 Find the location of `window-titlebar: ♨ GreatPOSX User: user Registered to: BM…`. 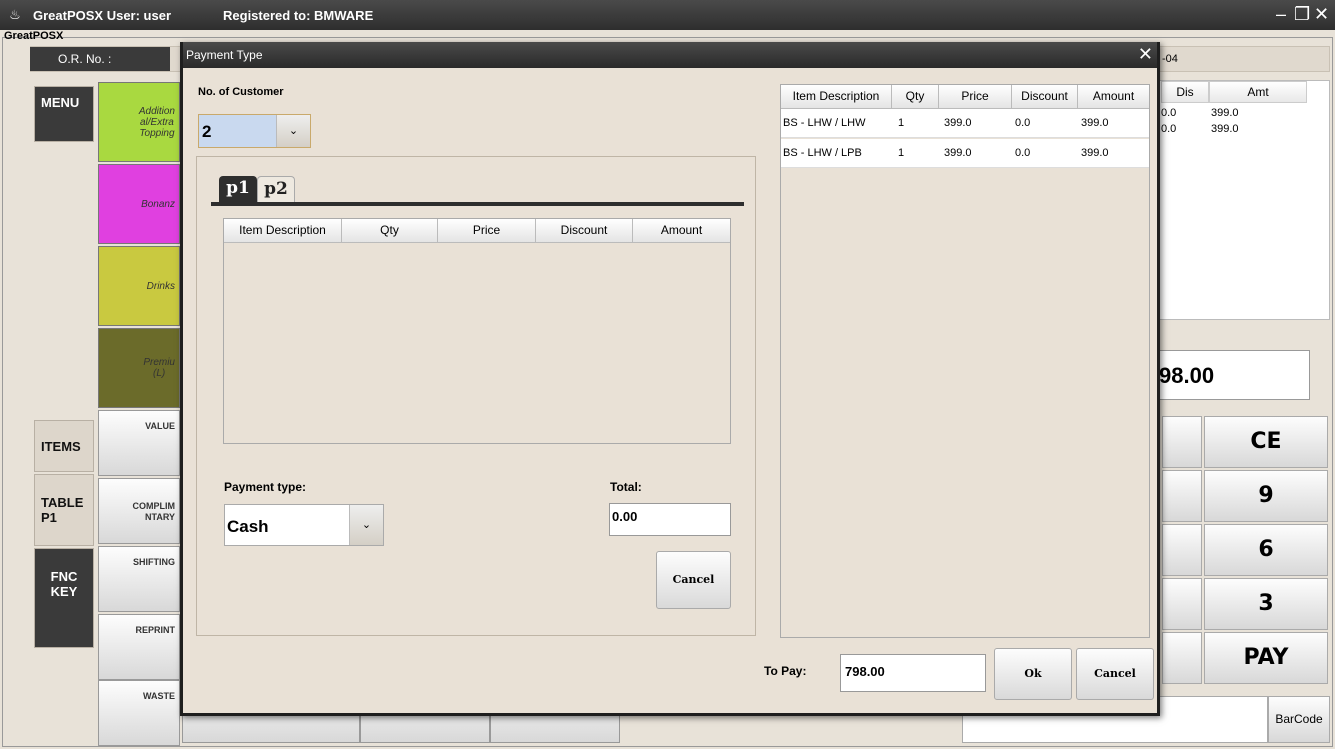

window-titlebar: ♨ GreatPOSX User: user Registered to: BM… is located at coordinates (667, 15).